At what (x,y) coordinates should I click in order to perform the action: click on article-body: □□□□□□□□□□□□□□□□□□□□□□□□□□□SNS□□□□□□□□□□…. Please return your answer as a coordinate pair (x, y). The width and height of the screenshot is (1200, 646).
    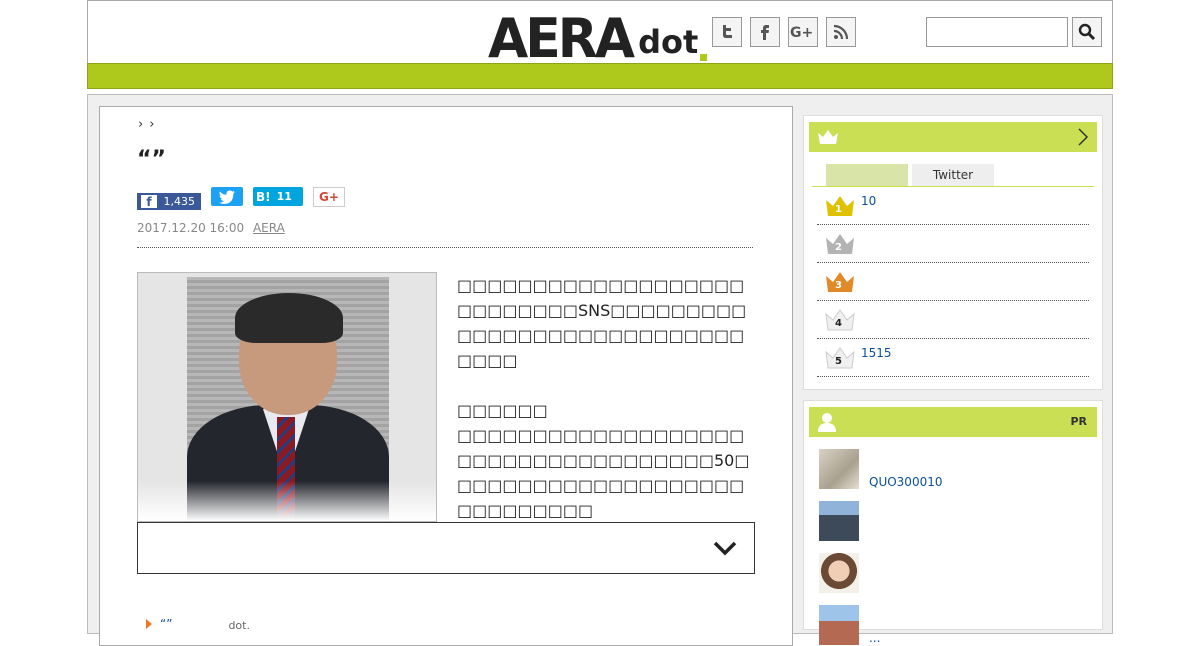
    Looking at the image, I should click on (607, 410).